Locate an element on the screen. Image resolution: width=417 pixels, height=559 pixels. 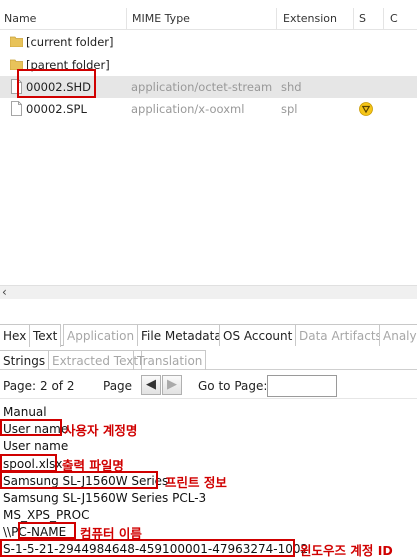
column-header-extension: Extension is located at coordinates (315, 19).